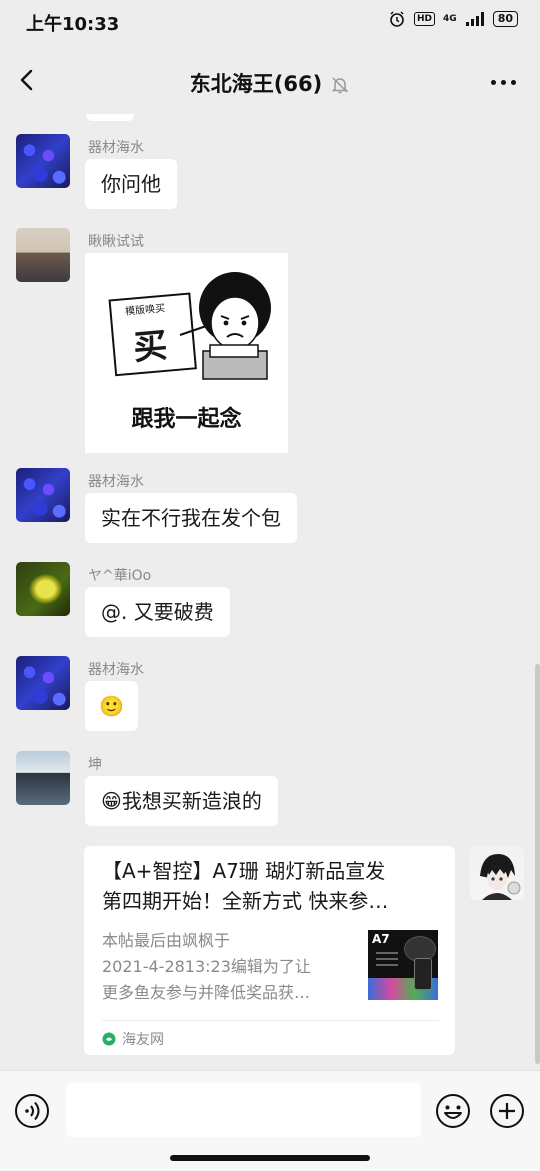 This screenshot has width=540, height=1171. Describe the element at coordinates (450, 18) in the screenshot. I see `network-label: 4G` at that location.